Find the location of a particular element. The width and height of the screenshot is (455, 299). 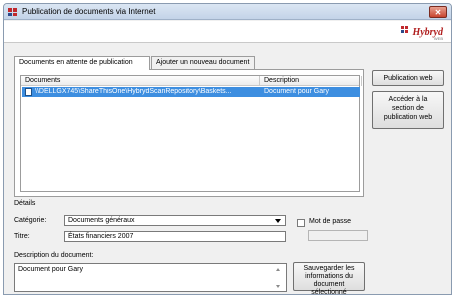

button-label-line: Sauvegarder les is located at coordinates (329, 268).